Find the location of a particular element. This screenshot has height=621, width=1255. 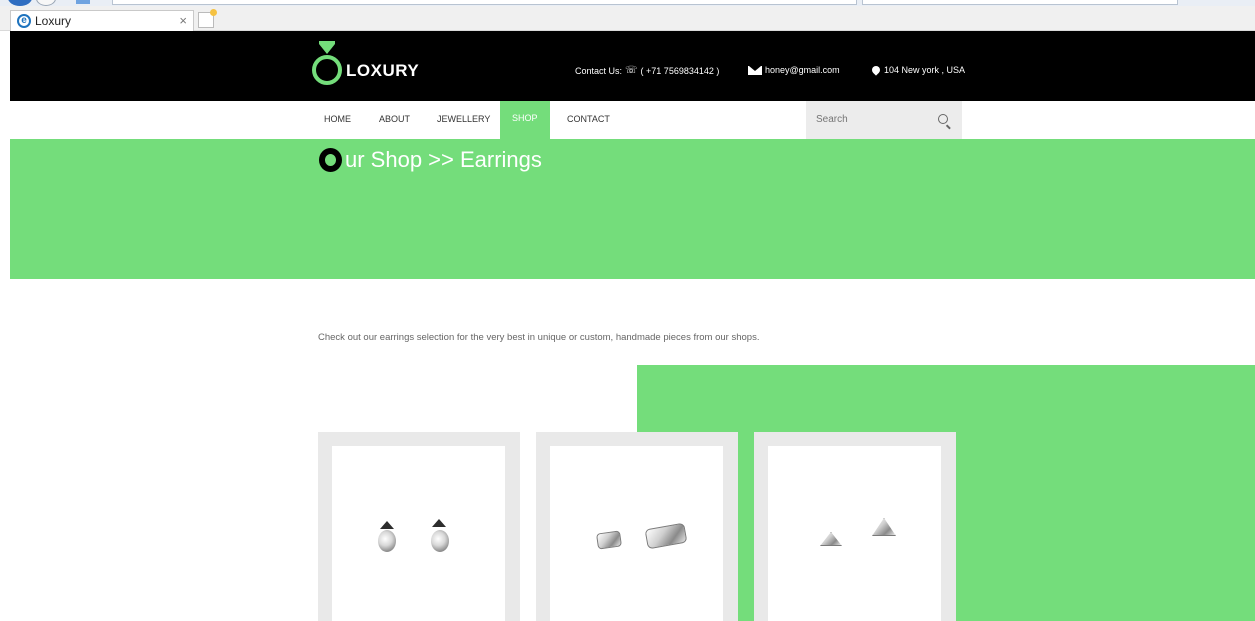

contact-location: 104 New york , USA is located at coordinates (918, 70).